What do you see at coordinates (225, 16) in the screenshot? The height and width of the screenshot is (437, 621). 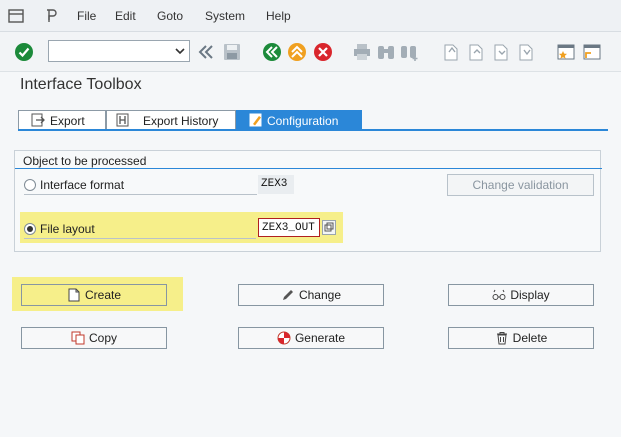 I see `menu-system: System` at bounding box center [225, 16].